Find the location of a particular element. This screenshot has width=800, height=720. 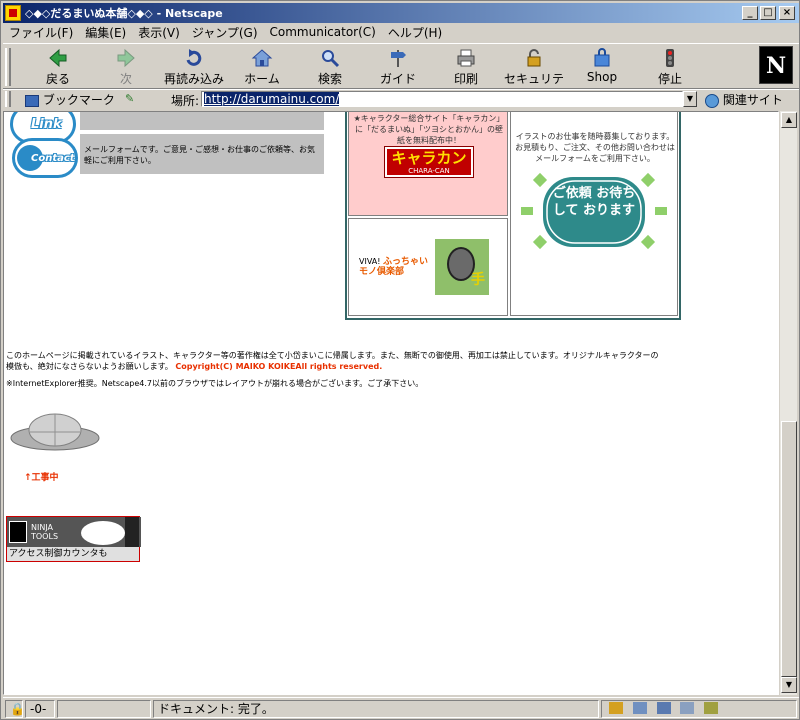

reload-button: 再読み込み is located at coordinates (194, 66).